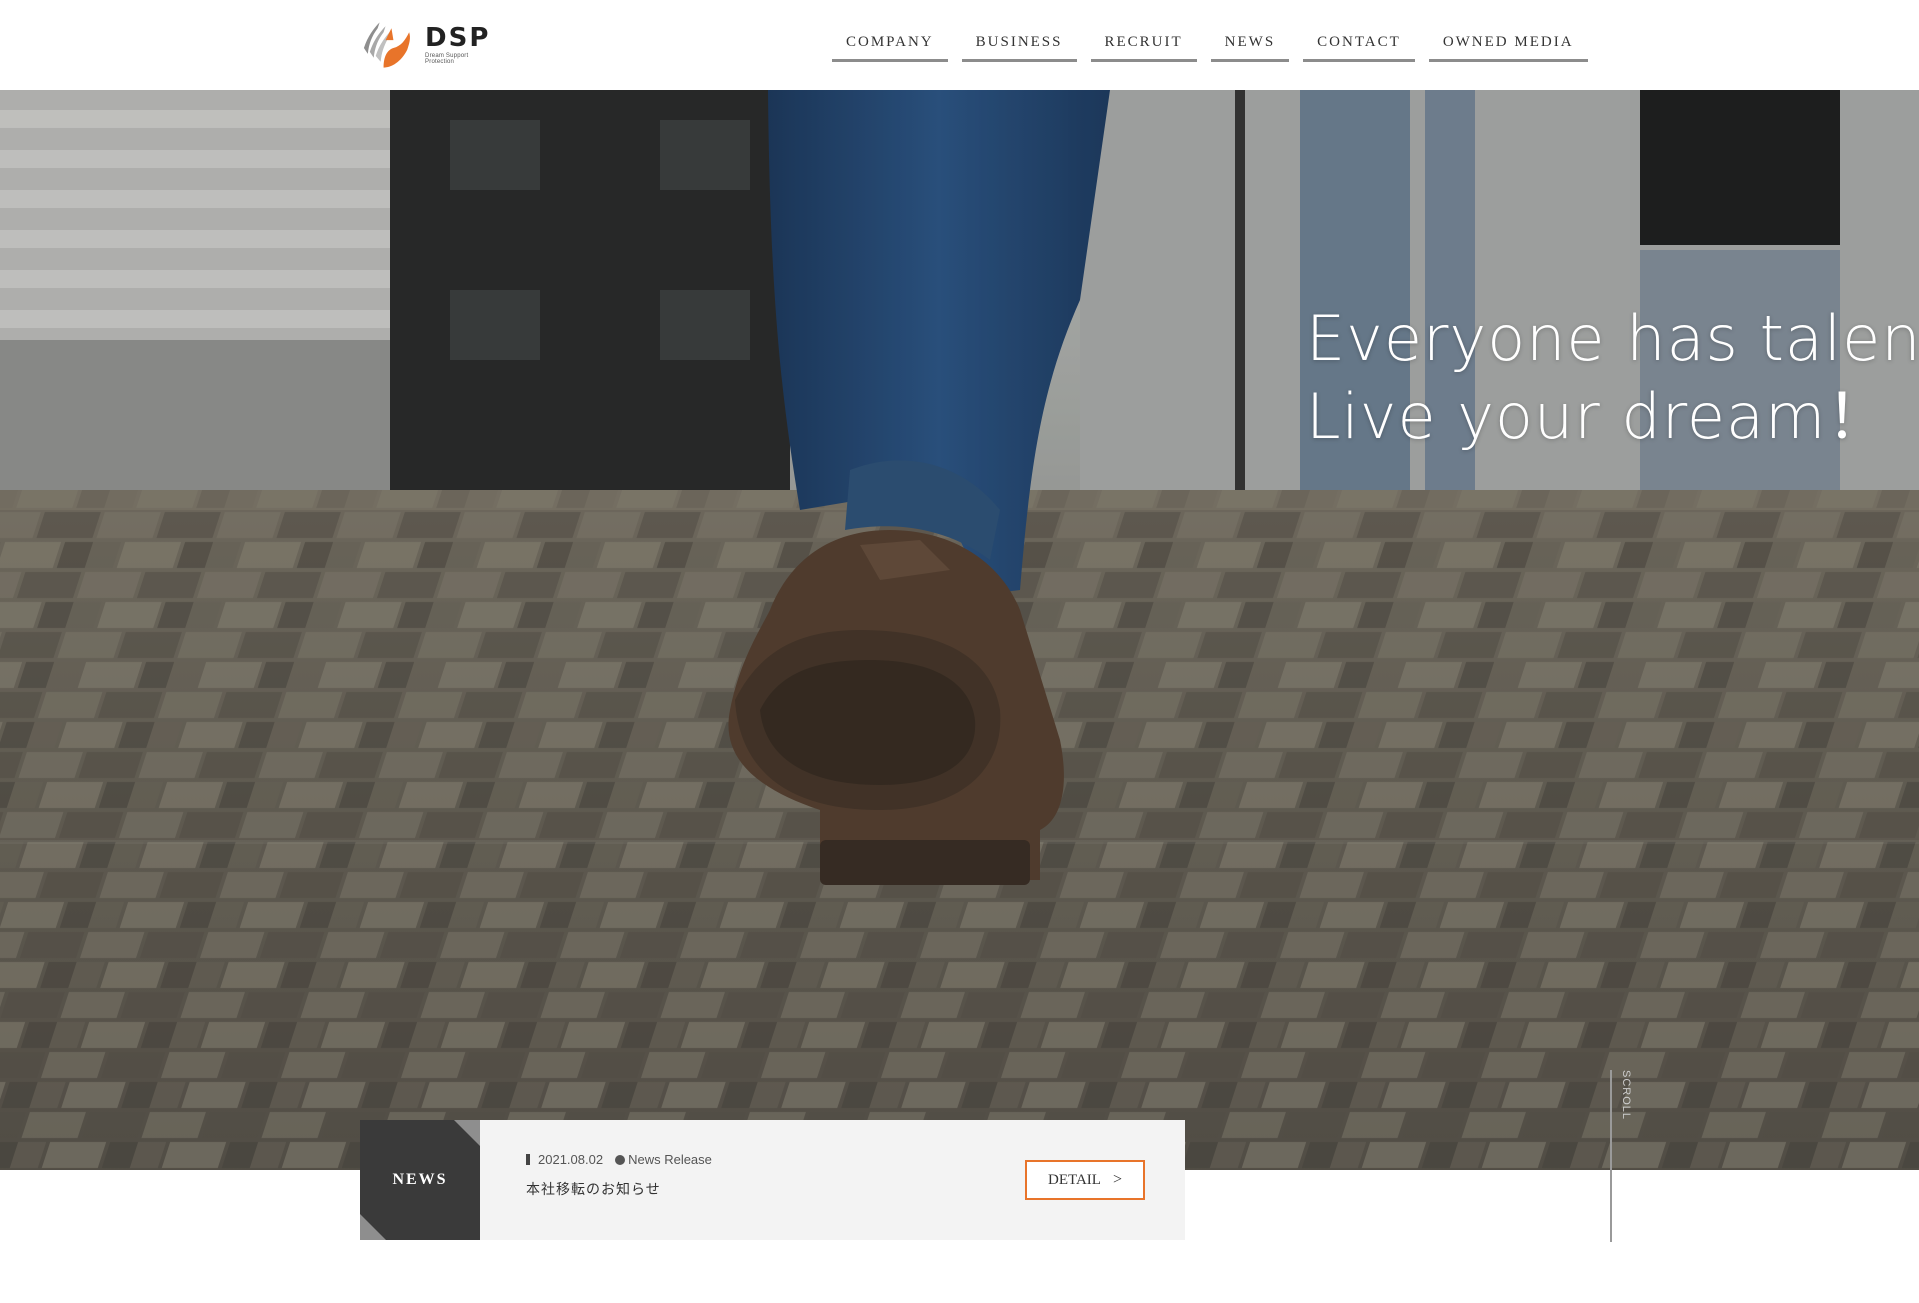 The image size is (1919, 1303). Describe the element at coordinates (1359, 46) in the screenshot. I see `nav-item-contact: CONTACT` at that location.